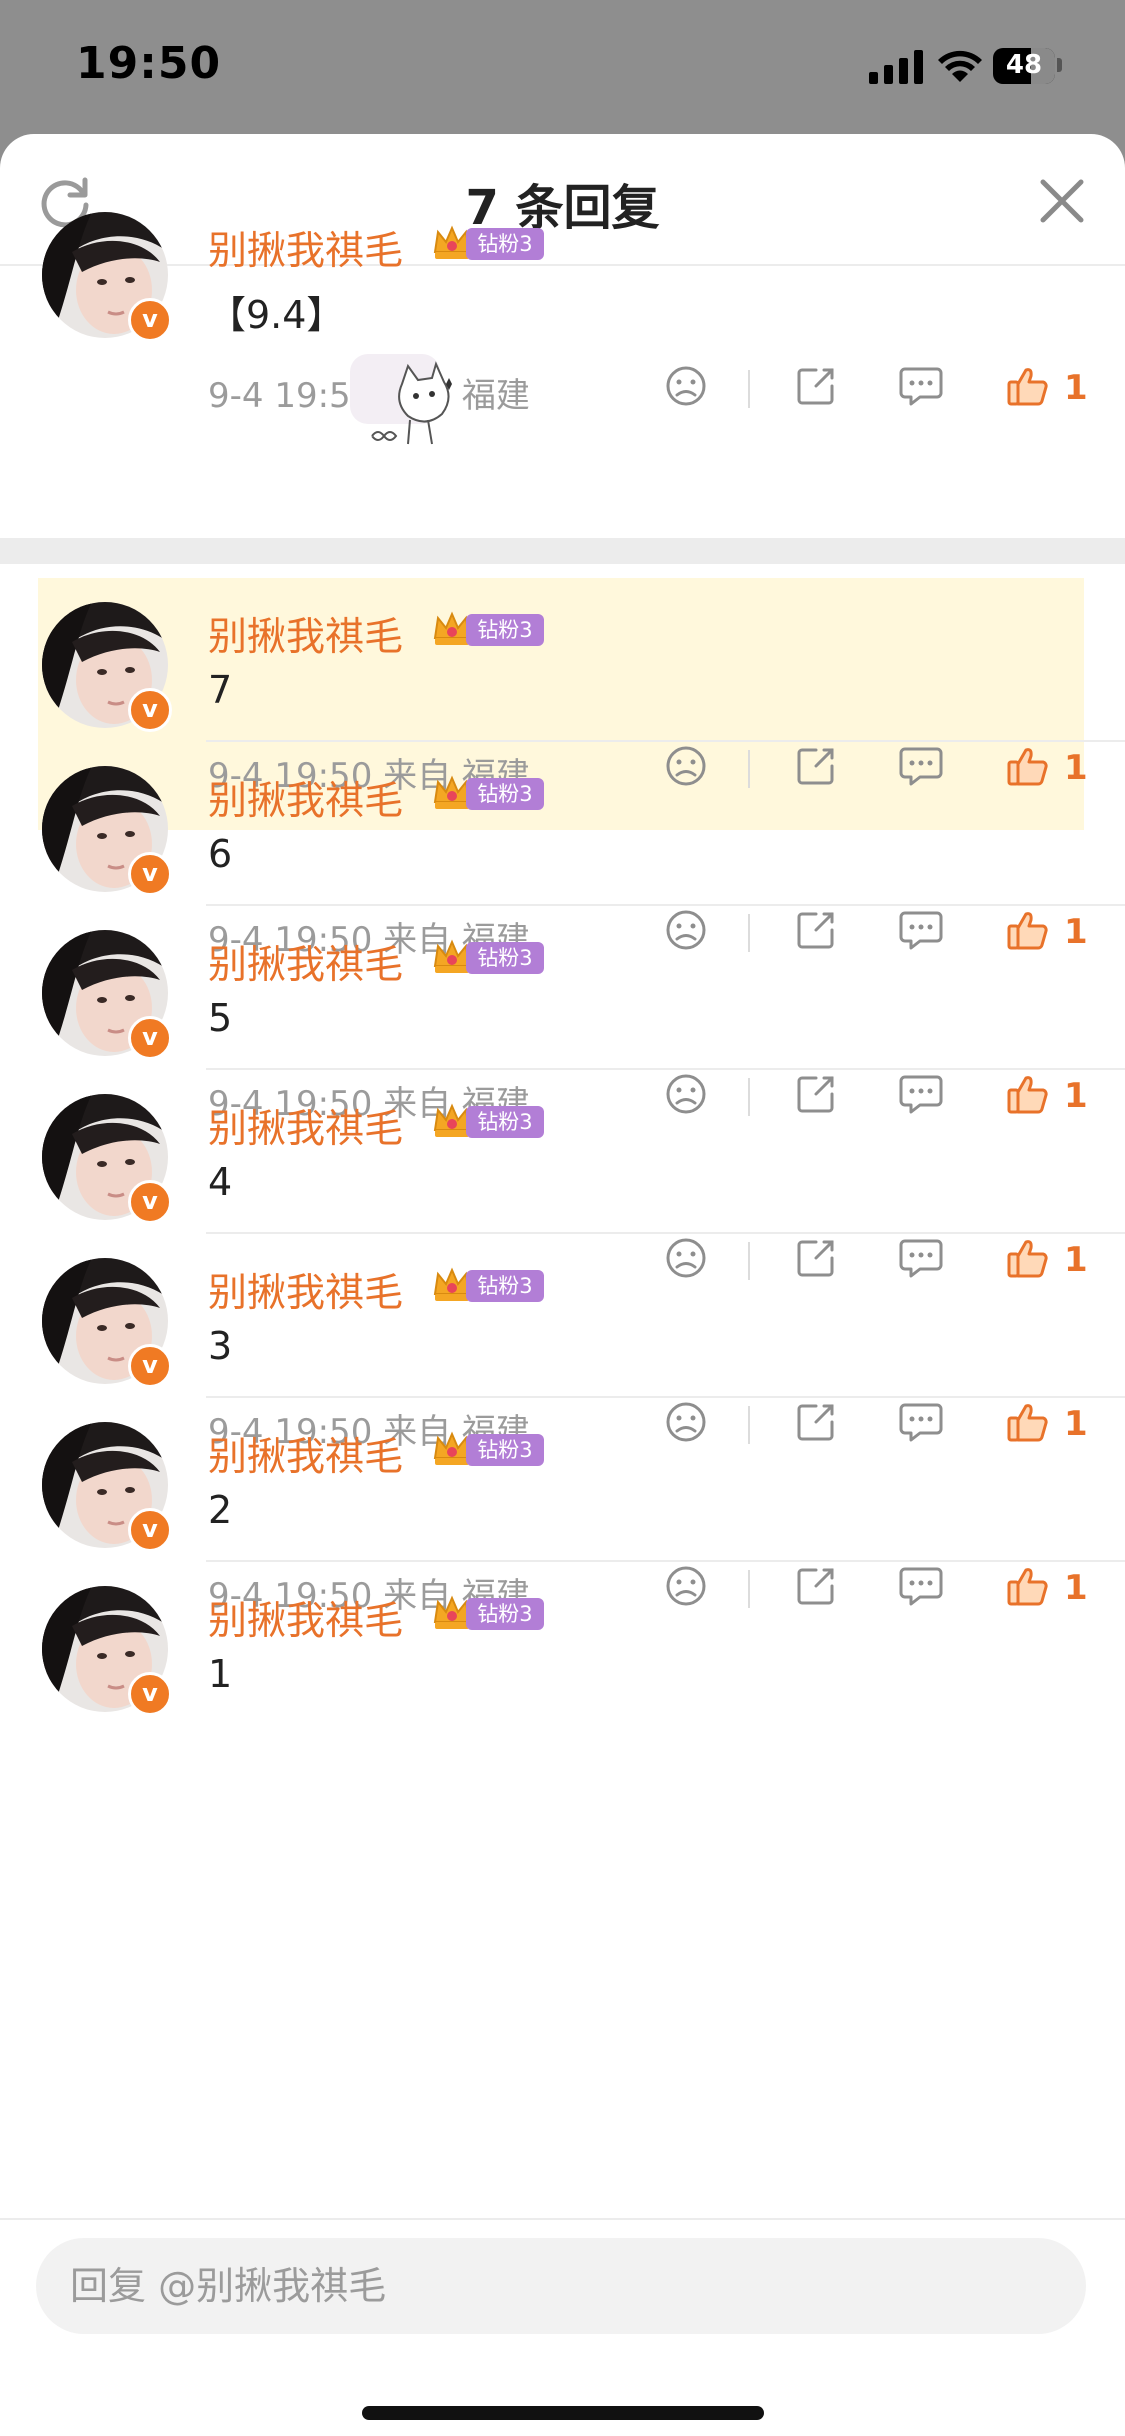 Image resolution: width=1125 pixels, height=2436 pixels. I want to click on battery-level: 48, so click(1024, 65).